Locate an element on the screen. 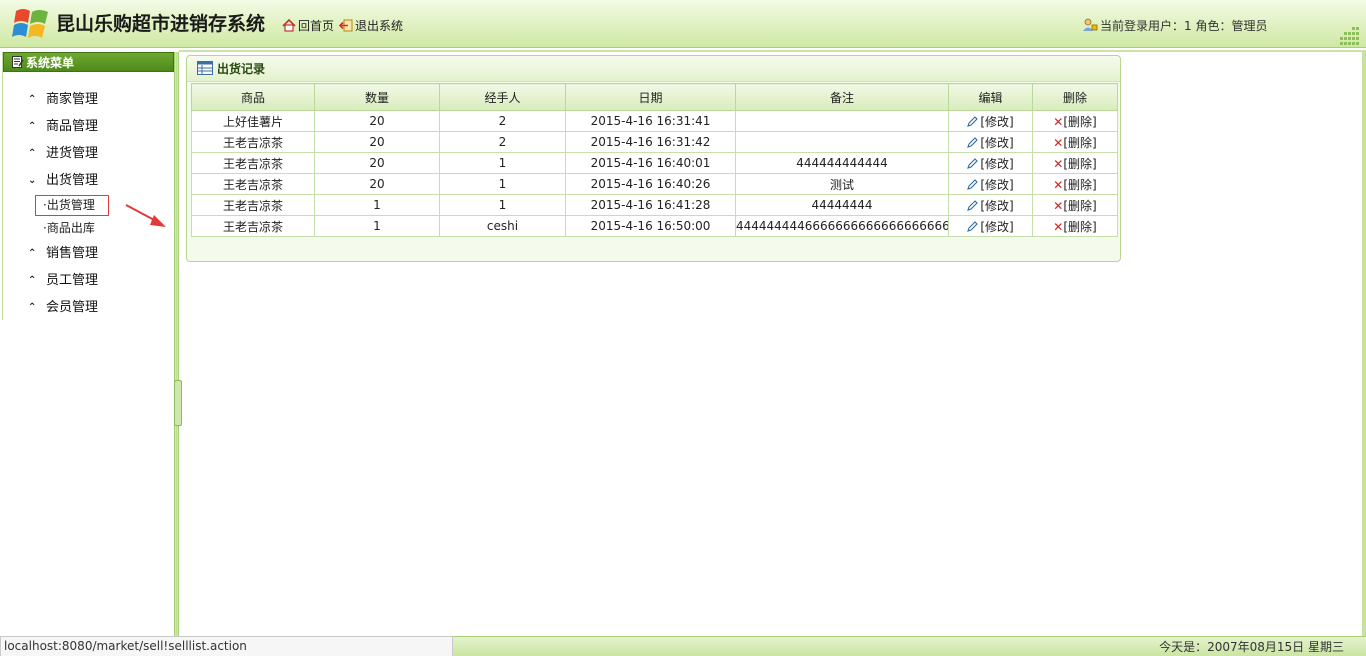 Image resolution: width=1366 pixels, height=656 pixels. highlight-box is located at coordinates (72, 205).